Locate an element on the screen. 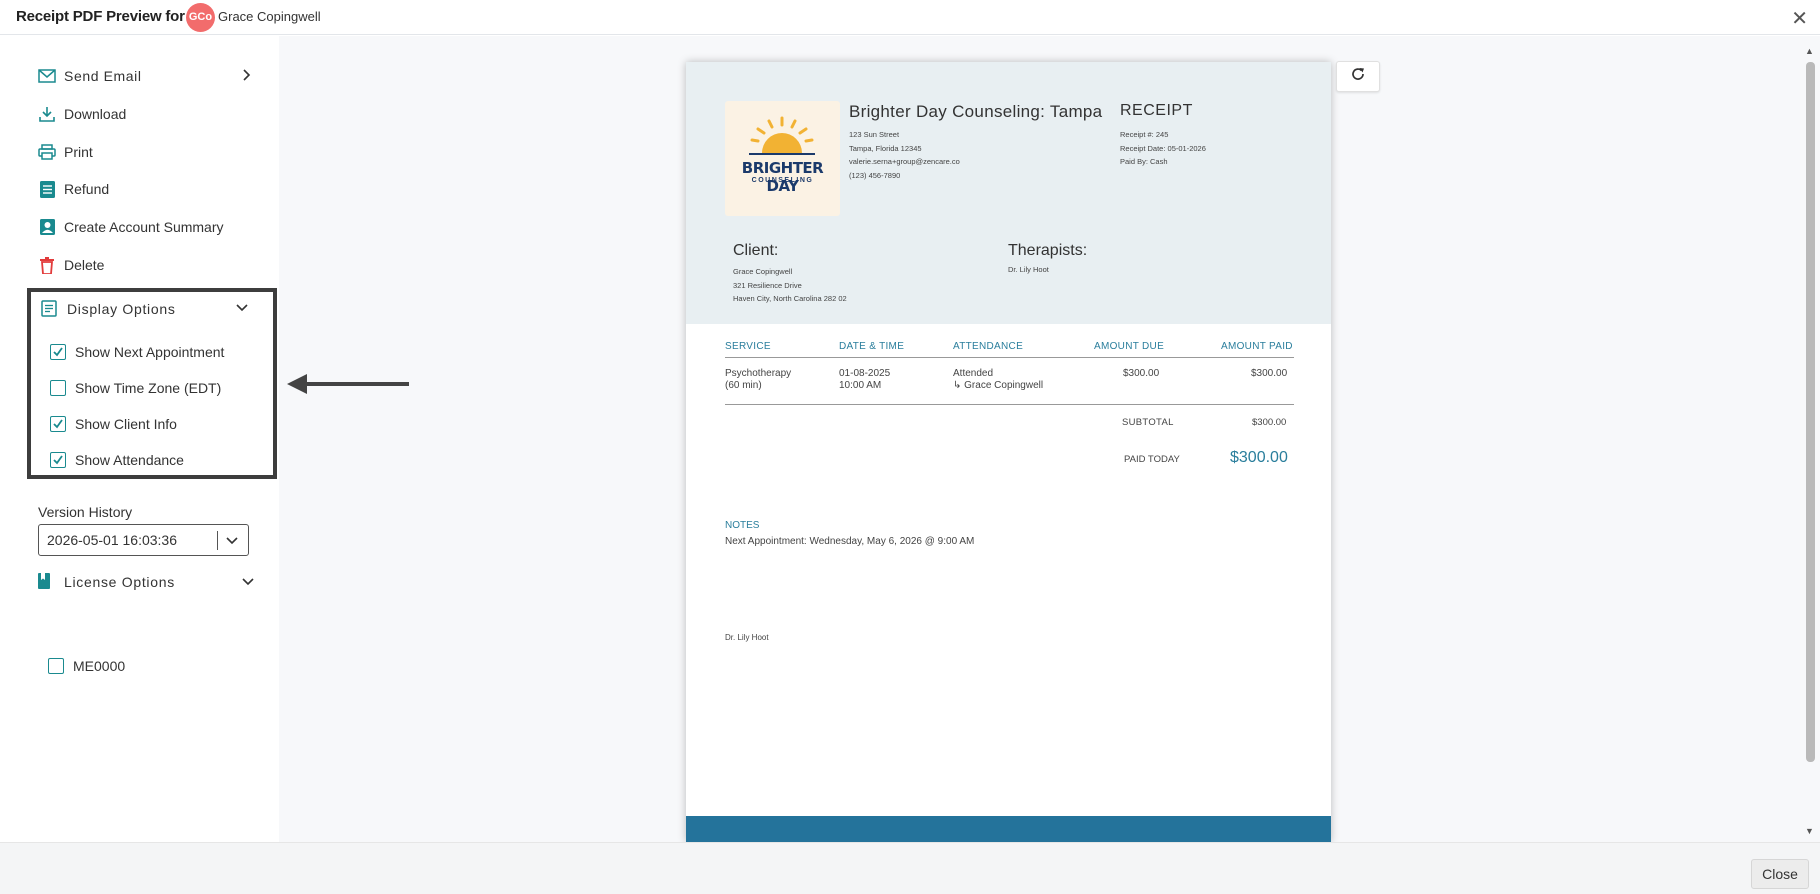 This screenshot has width=1820, height=894. print-label: Print is located at coordinates (78, 152).